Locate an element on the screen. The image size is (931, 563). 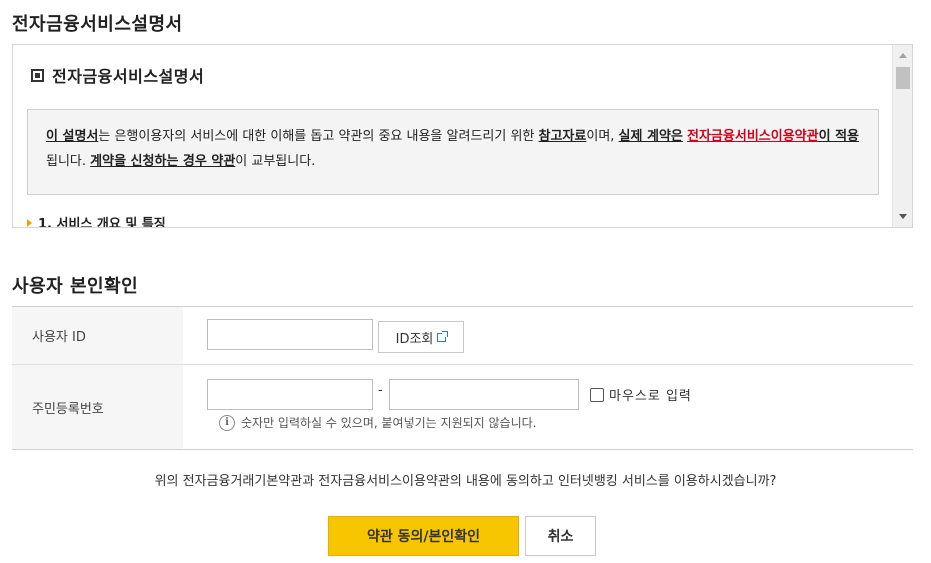
notice-part: 계약을 신청하는 경우 약관 is located at coordinates (163, 161).